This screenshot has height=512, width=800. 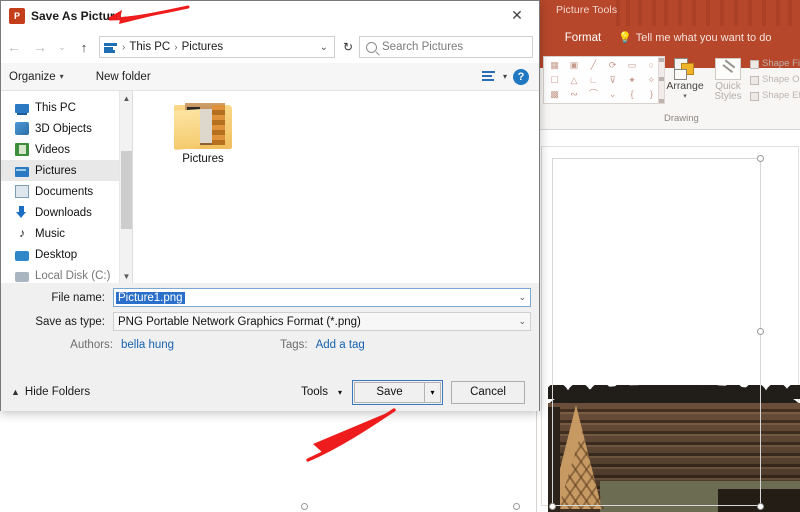 What do you see at coordinates (593, 94) in the screenshot?
I see `shape-curve-icon: ⌒` at bounding box center [593, 94].